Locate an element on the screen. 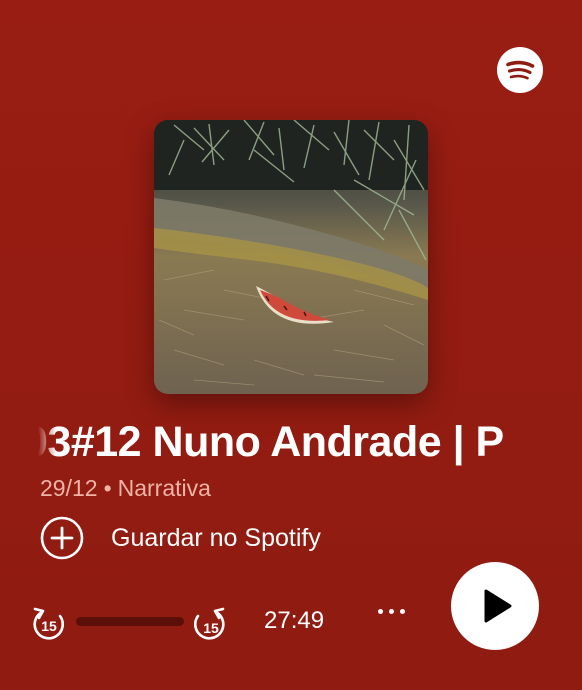  play-icon is located at coordinates (498, 606).